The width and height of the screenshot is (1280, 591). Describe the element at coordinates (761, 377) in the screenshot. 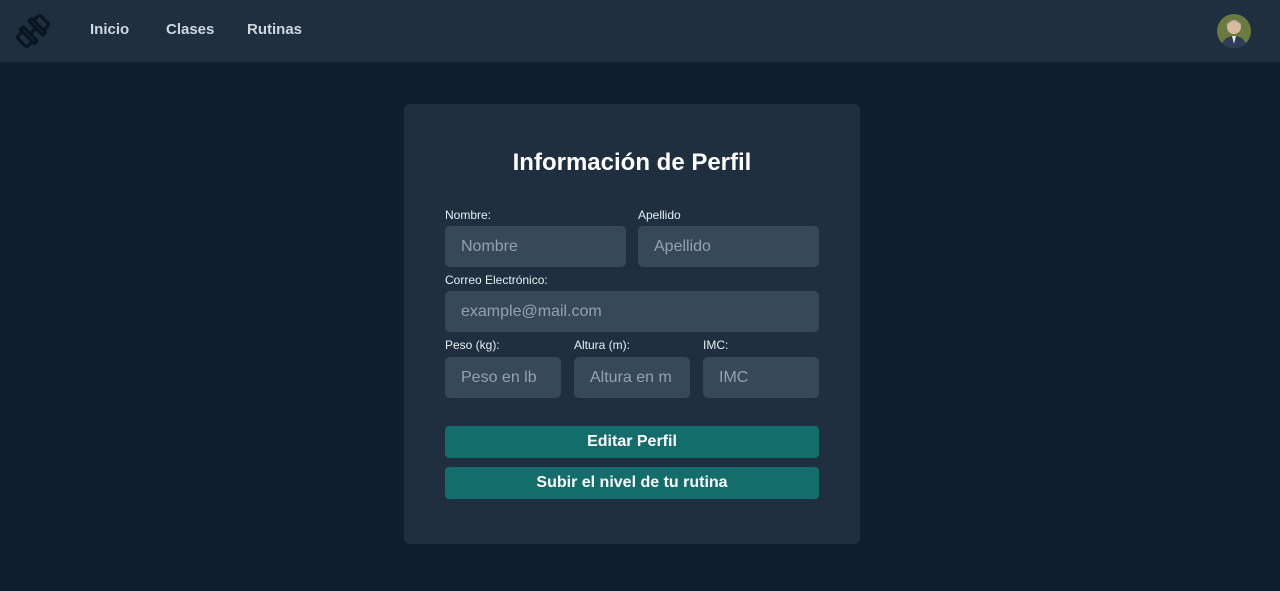

I see `imc-field` at that location.